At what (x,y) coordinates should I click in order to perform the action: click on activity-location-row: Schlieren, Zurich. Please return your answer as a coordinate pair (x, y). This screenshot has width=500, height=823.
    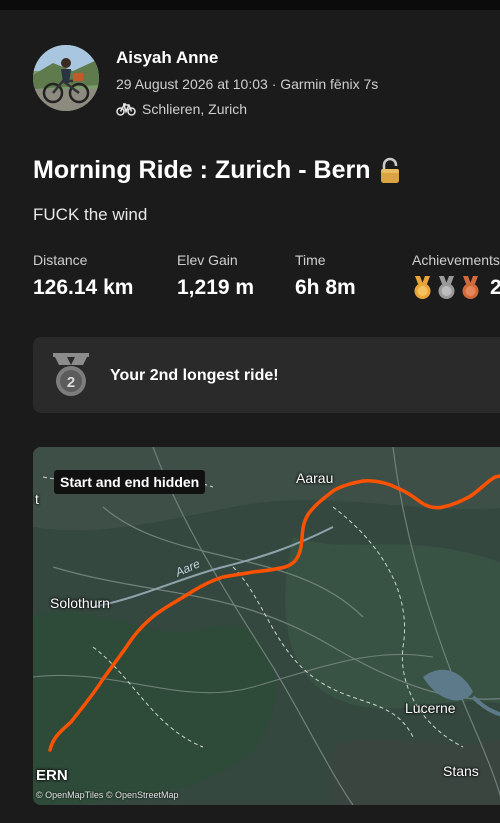
    Looking at the image, I should click on (181, 109).